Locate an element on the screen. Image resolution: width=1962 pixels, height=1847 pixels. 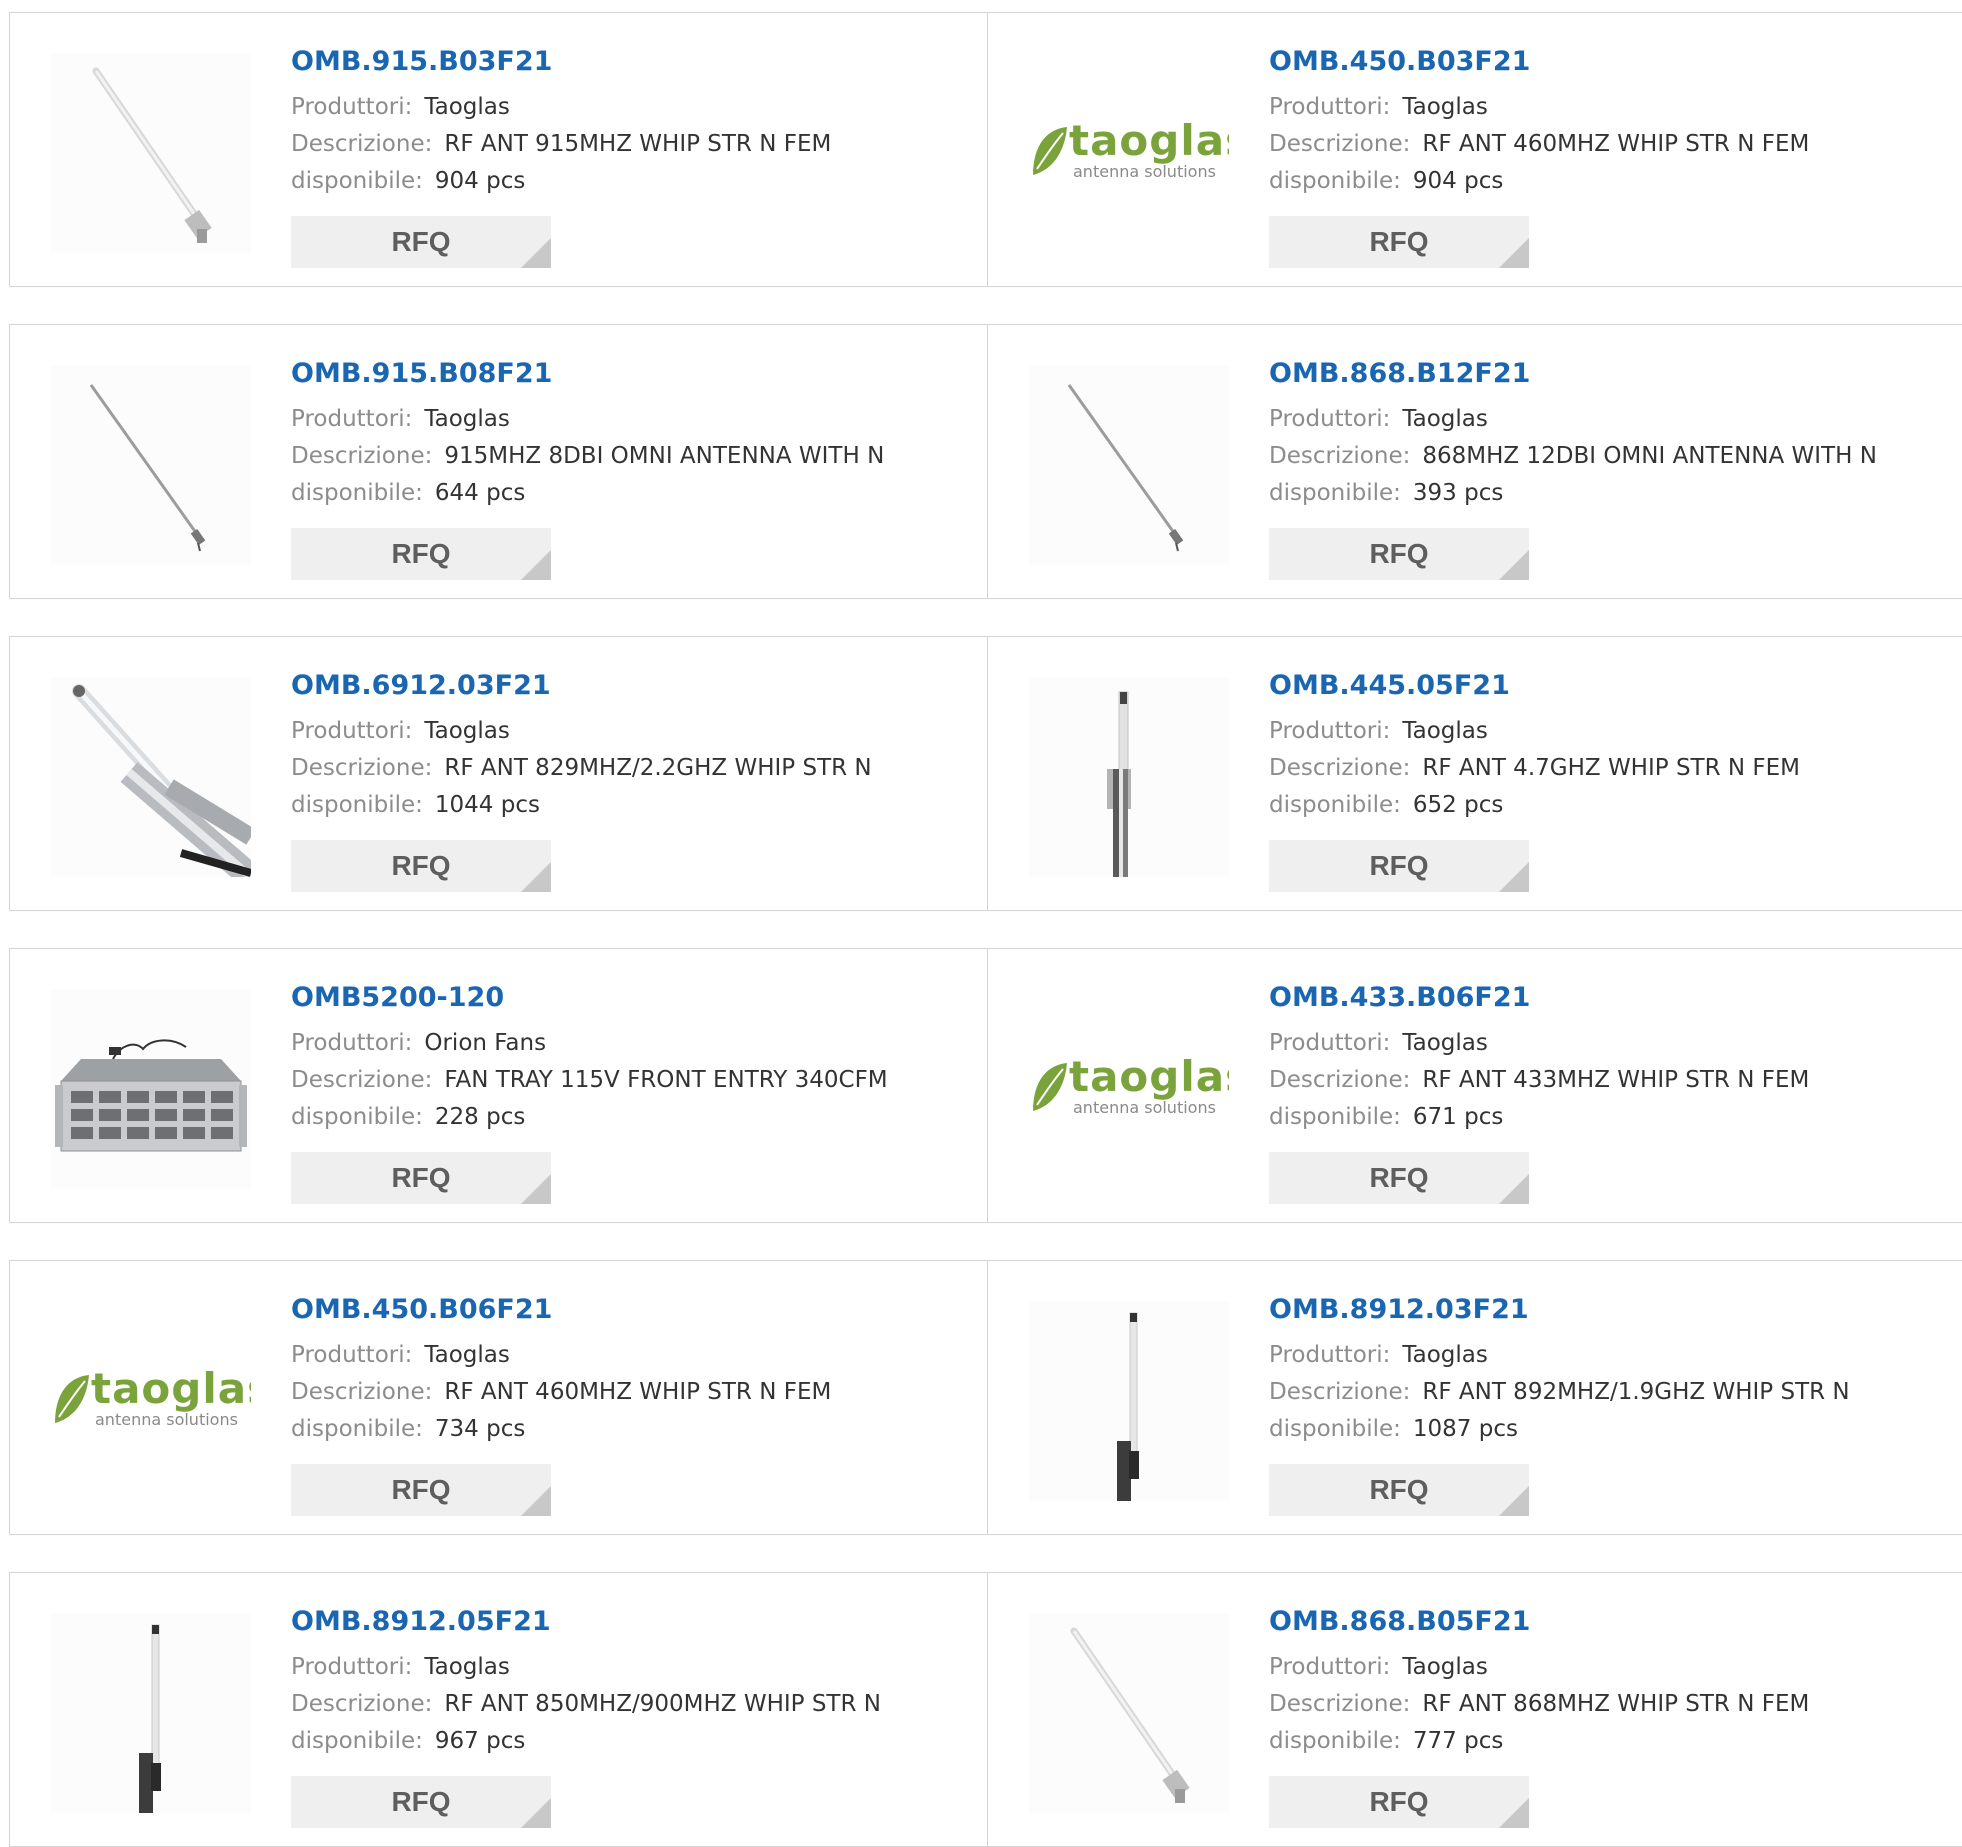
availability-row: disponibile: 1087 pcs is located at coordinates (1610, 1429).